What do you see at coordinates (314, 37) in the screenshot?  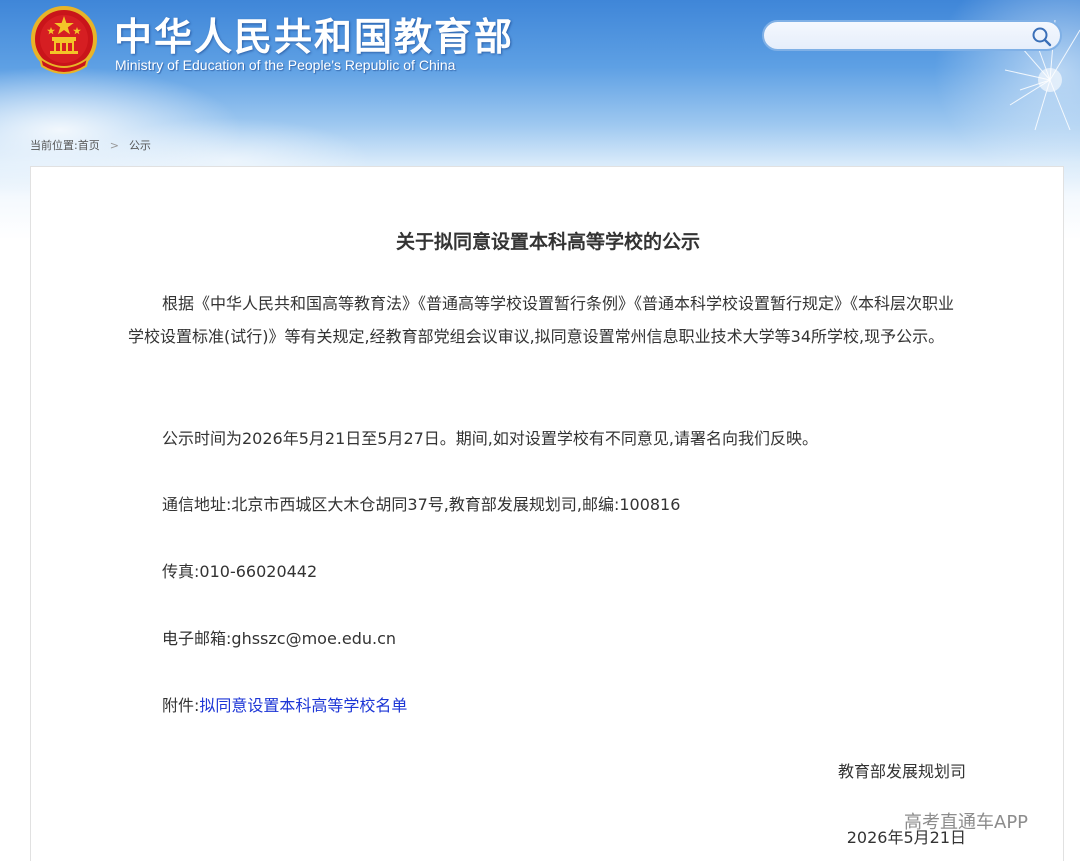 I see `site-title: 中华人民共和国教育部` at bounding box center [314, 37].